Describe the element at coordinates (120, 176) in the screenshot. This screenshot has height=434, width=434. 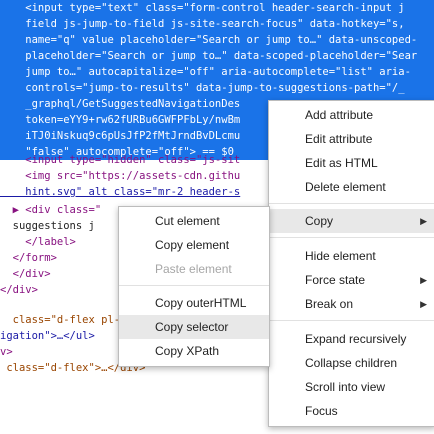
I see `code-line: <img src="https://assets-cdn.githu` at that location.